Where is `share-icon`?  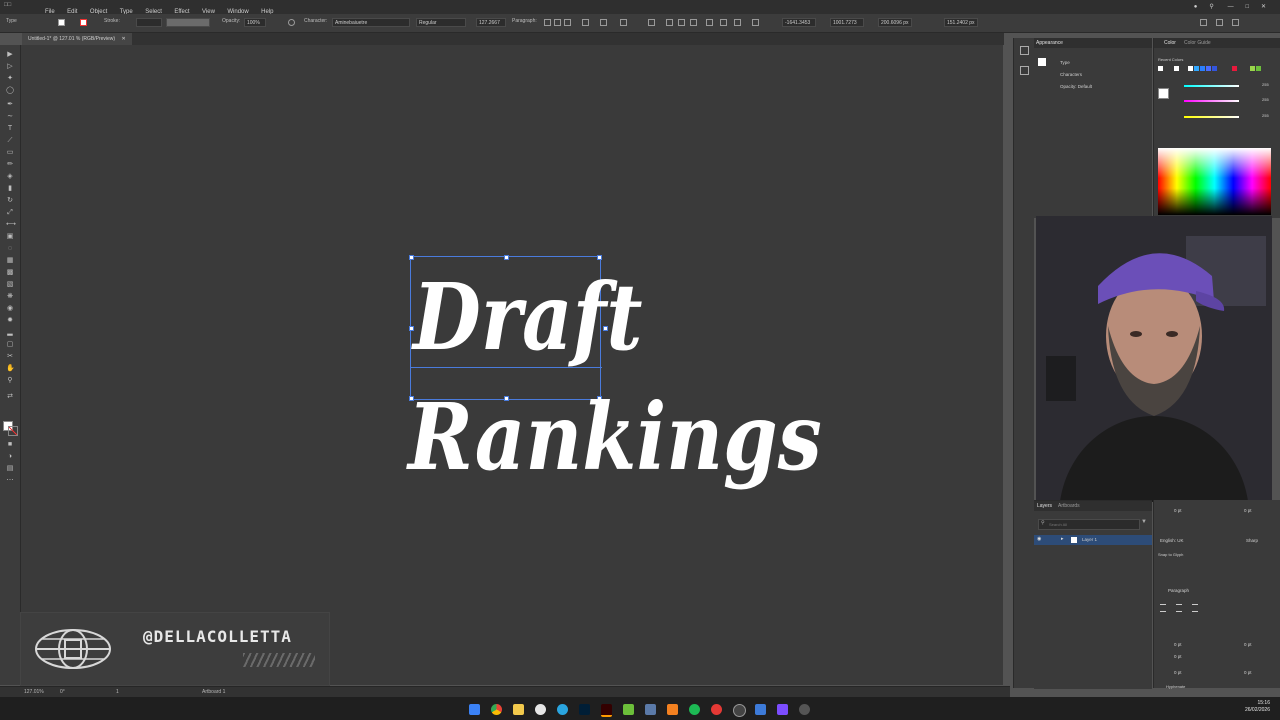 share-icon is located at coordinates (1235, 22).